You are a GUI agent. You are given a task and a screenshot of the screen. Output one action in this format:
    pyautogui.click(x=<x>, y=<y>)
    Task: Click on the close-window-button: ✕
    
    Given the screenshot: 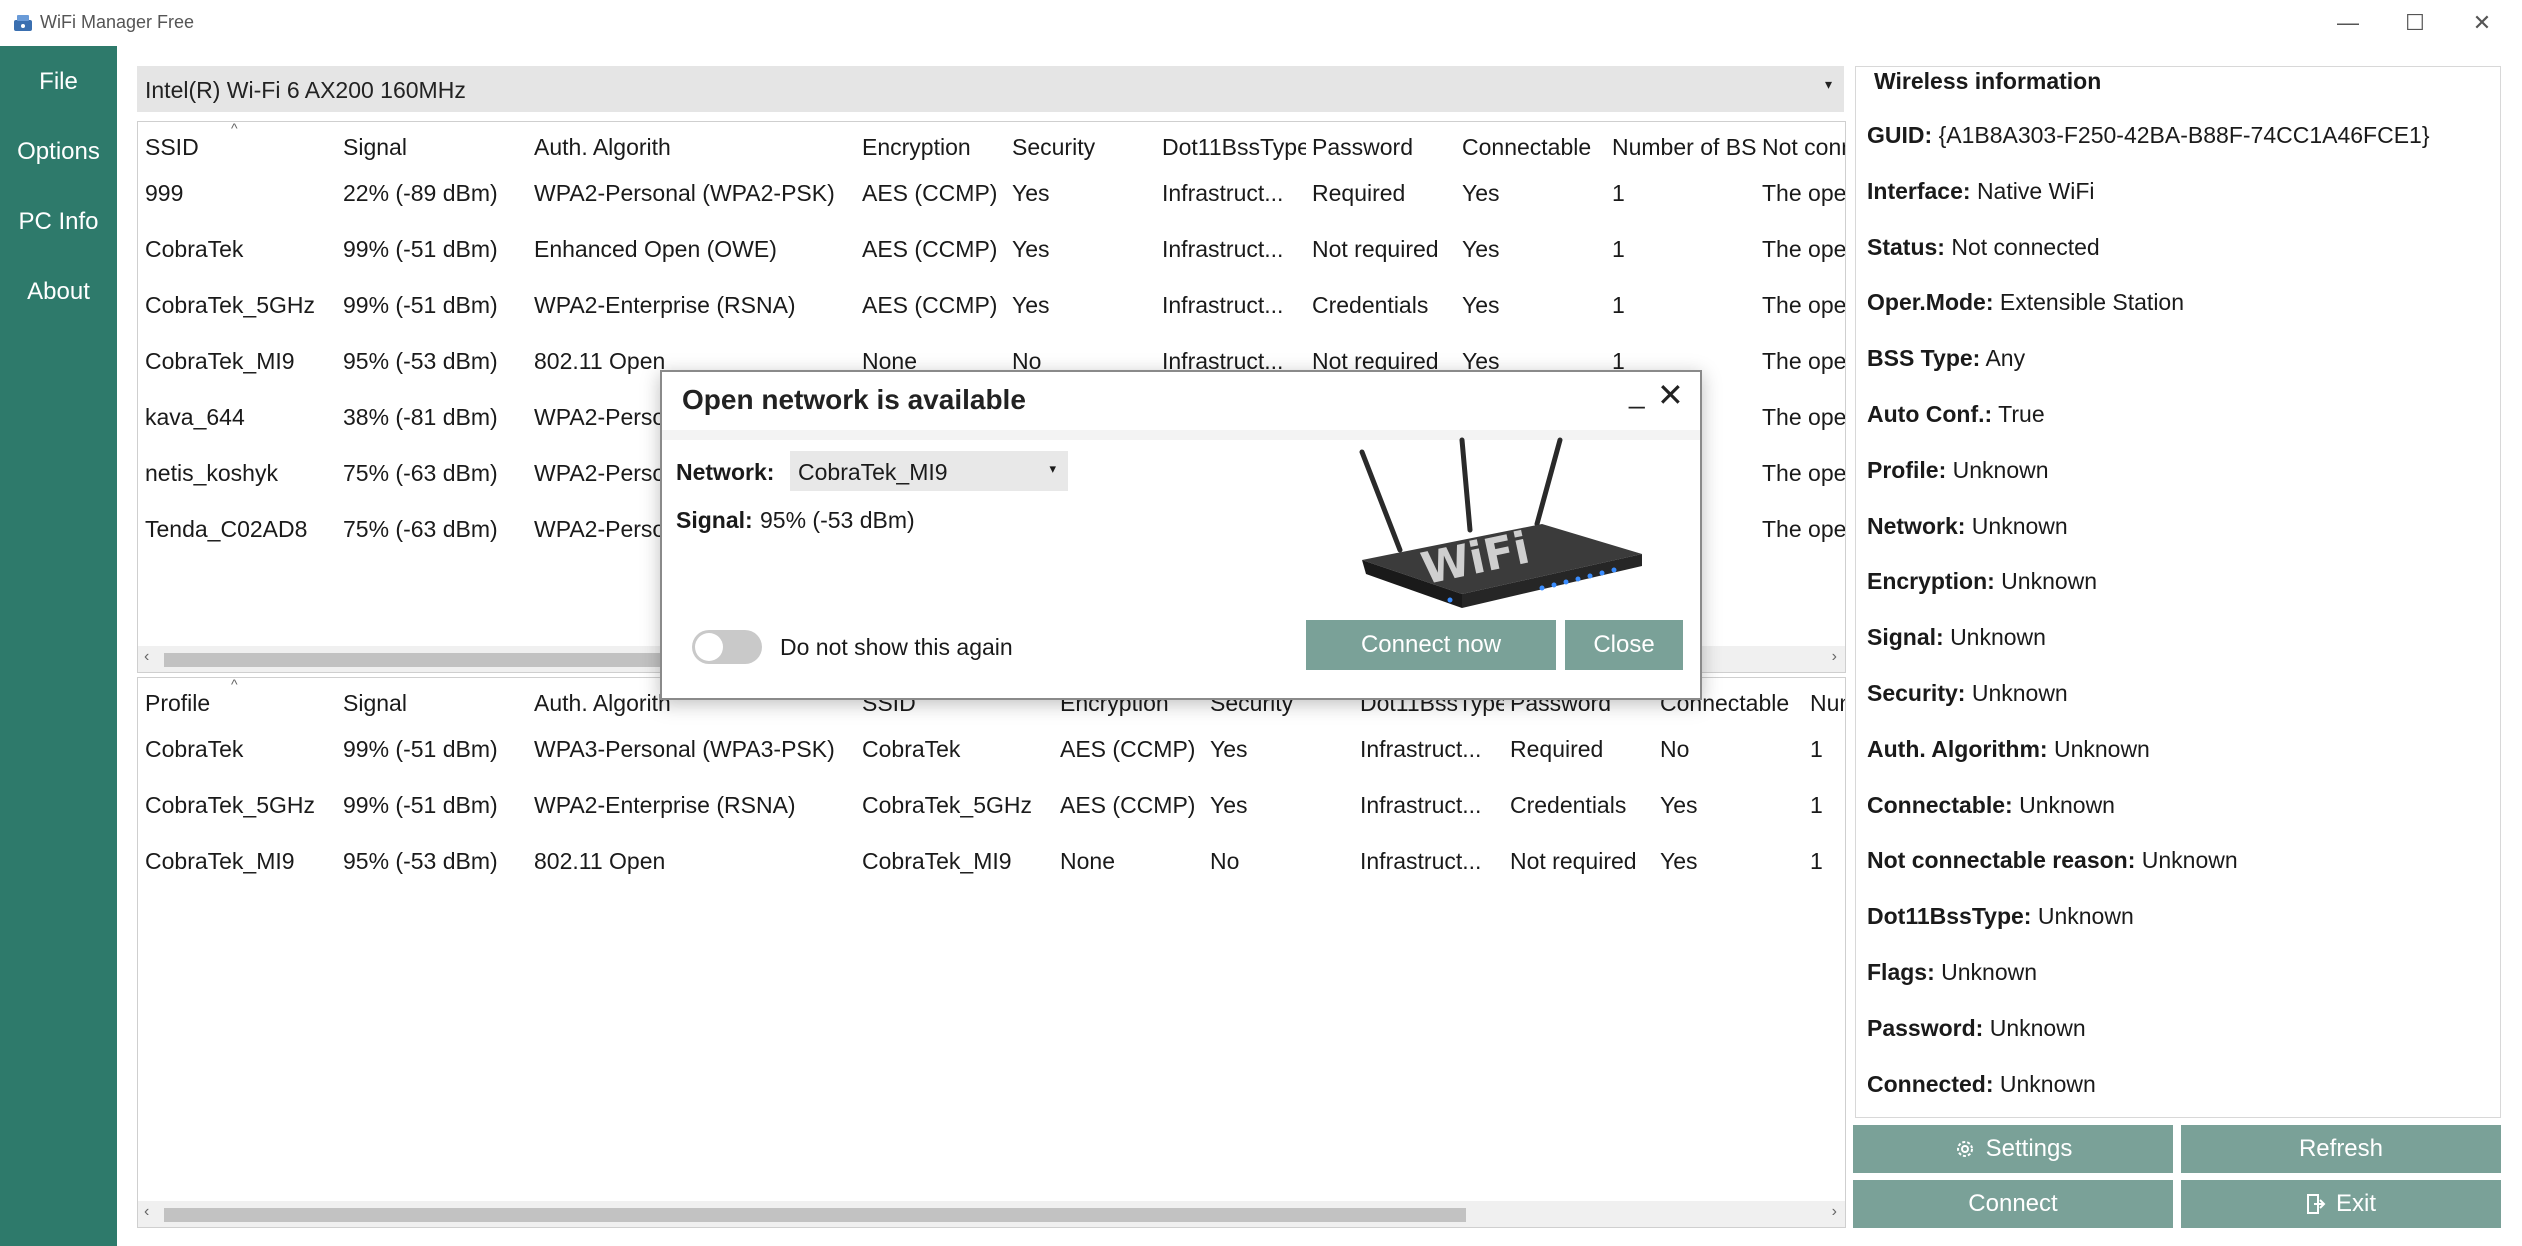 What is the action you would take?
    pyautogui.click(x=2482, y=23)
    